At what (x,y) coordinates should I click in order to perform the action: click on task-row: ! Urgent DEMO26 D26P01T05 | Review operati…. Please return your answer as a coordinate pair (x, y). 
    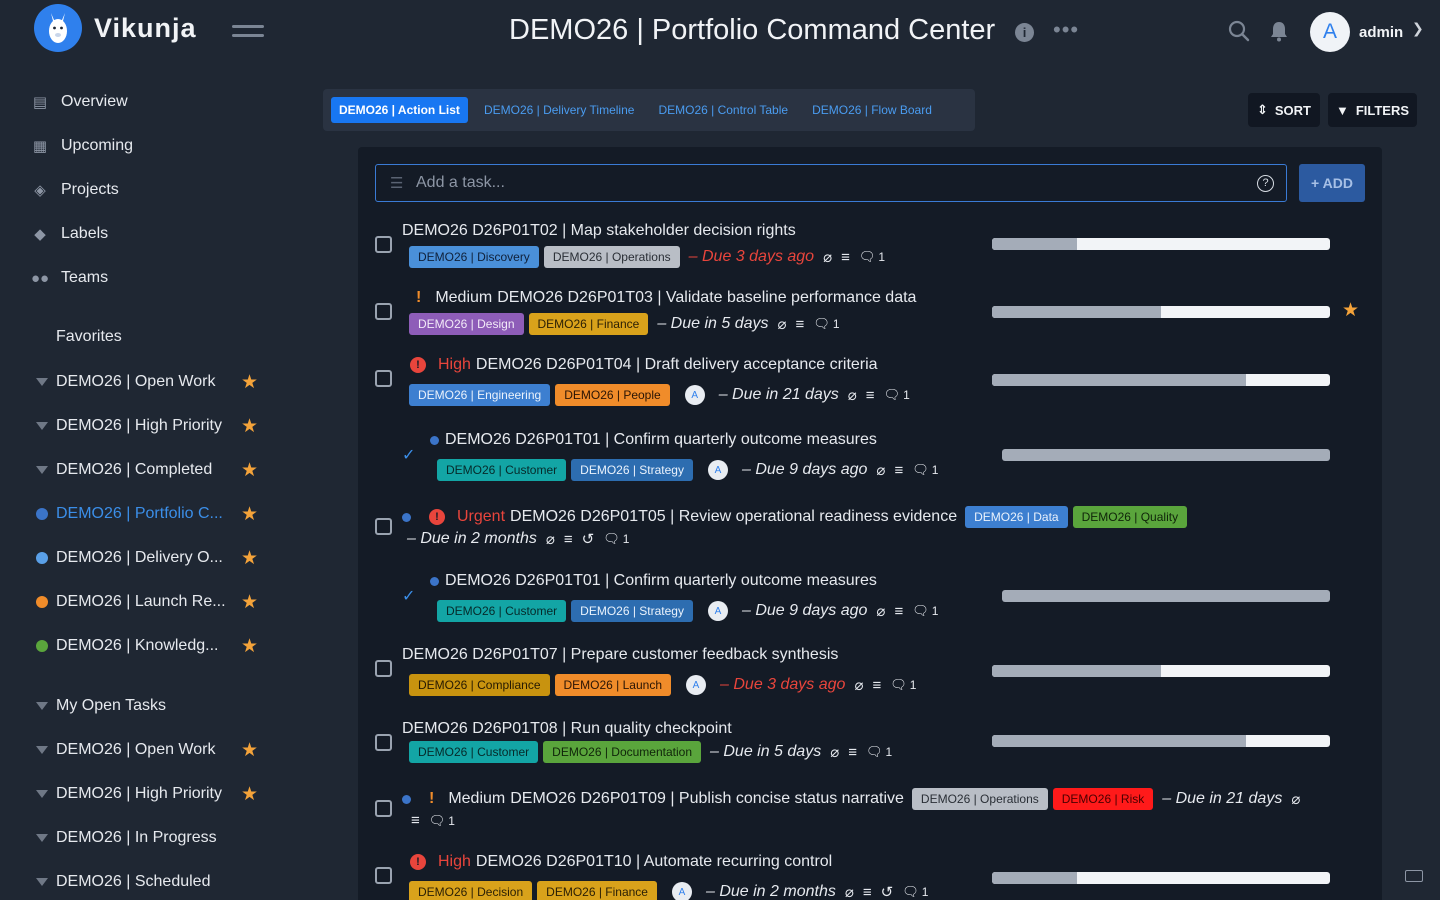
    Looking at the image, I should click on (870, 532).